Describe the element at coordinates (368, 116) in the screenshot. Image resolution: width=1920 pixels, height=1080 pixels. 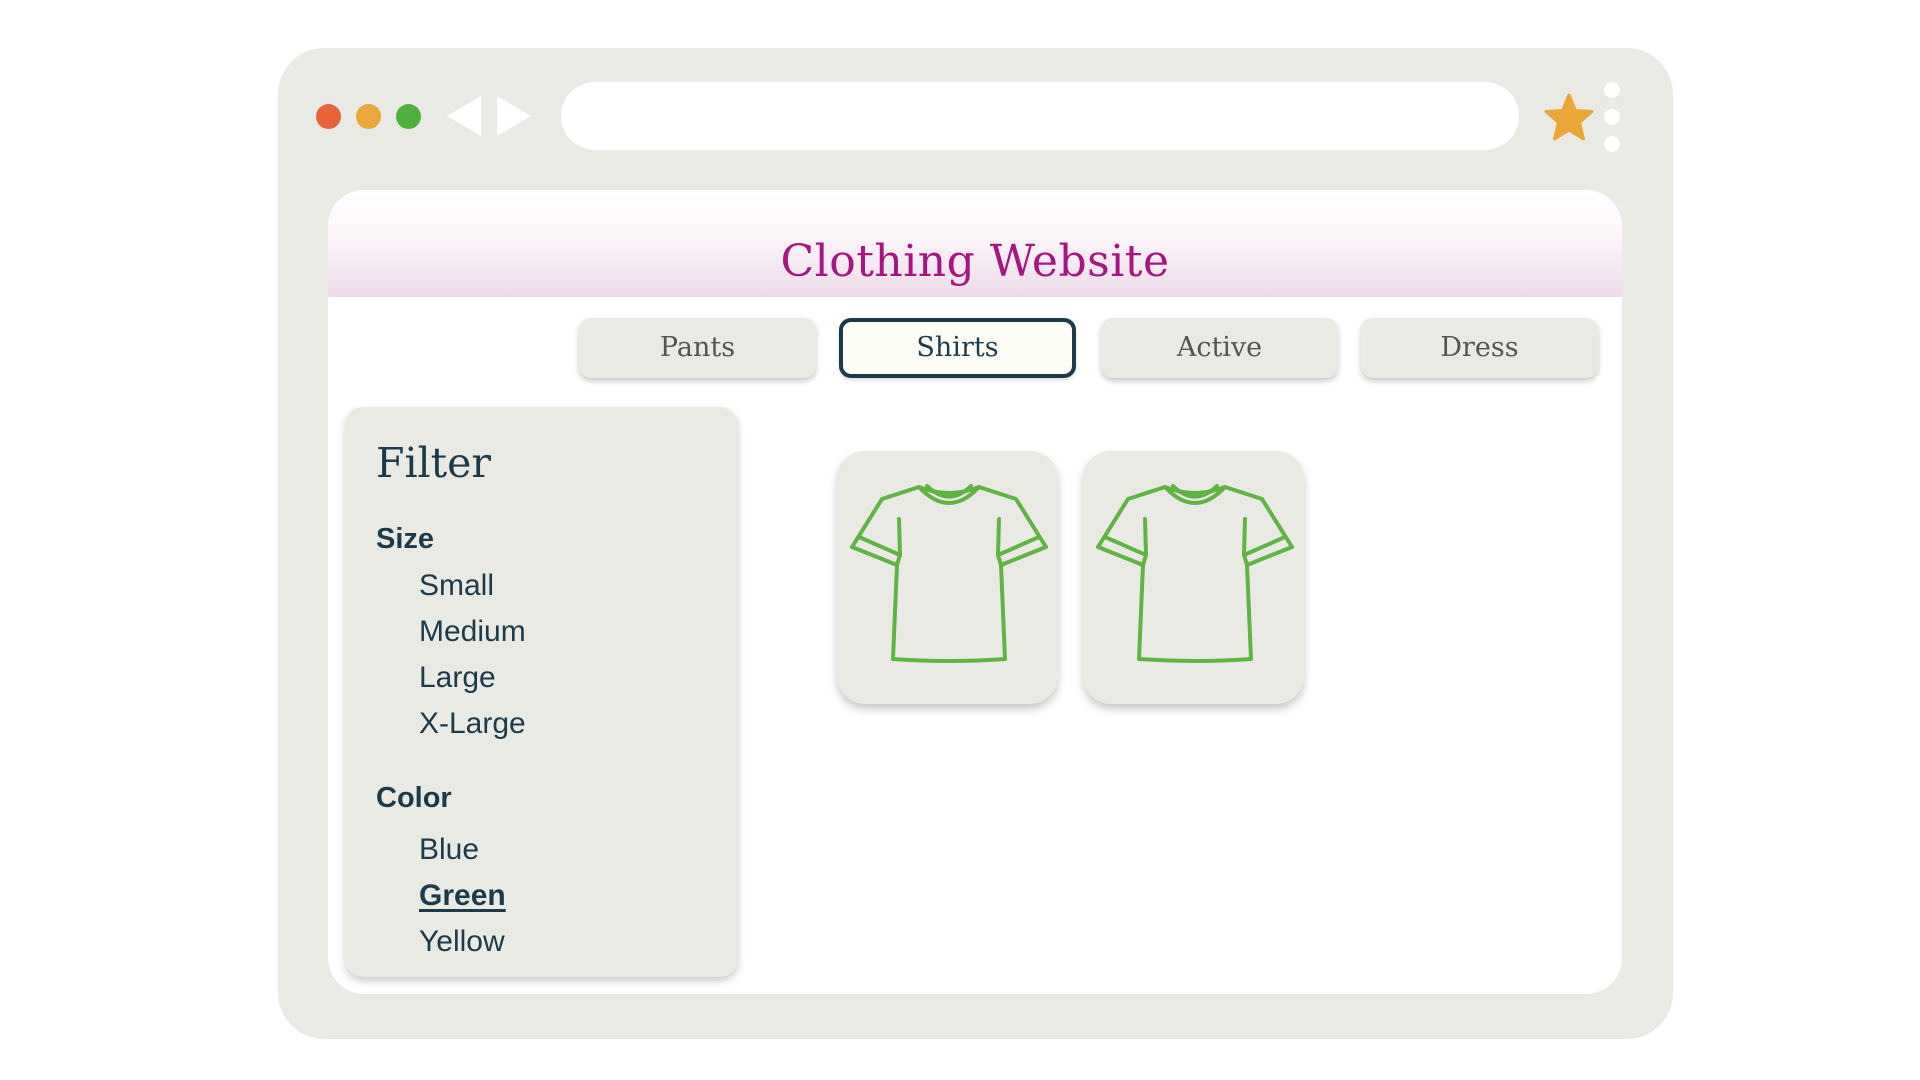
I see `minimize-window-button` at that location.